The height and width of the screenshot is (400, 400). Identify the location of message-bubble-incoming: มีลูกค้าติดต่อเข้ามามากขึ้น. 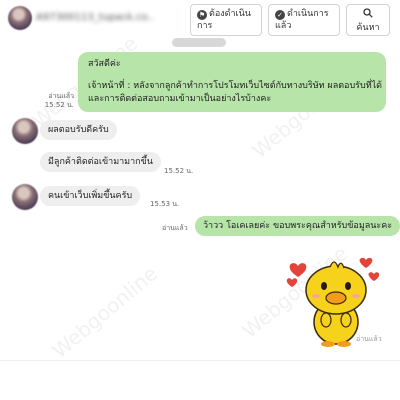
(100, 162).